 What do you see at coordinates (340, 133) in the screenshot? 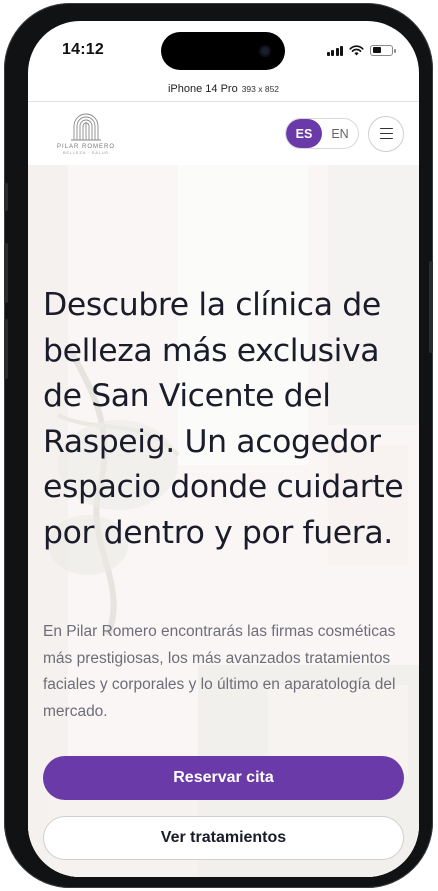
I see `language-en-button: EN` at bounding box center [340, 133].